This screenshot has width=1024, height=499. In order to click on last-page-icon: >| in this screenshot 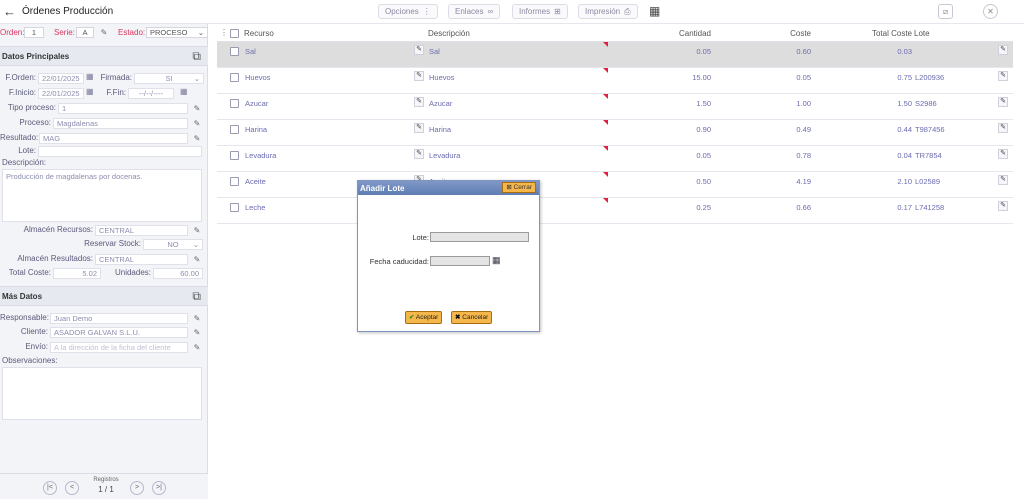, I will do `click(159, 488)`.